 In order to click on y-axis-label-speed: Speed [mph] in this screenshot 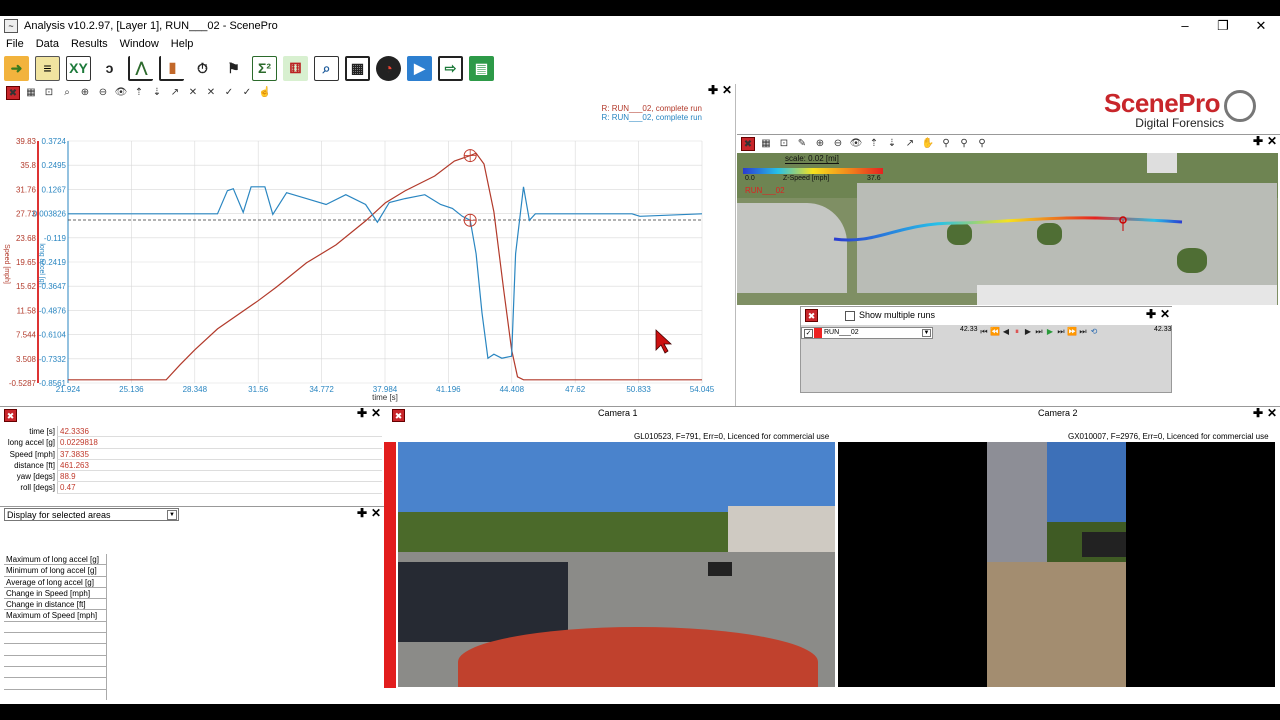, I will do `click(6, 264)`.